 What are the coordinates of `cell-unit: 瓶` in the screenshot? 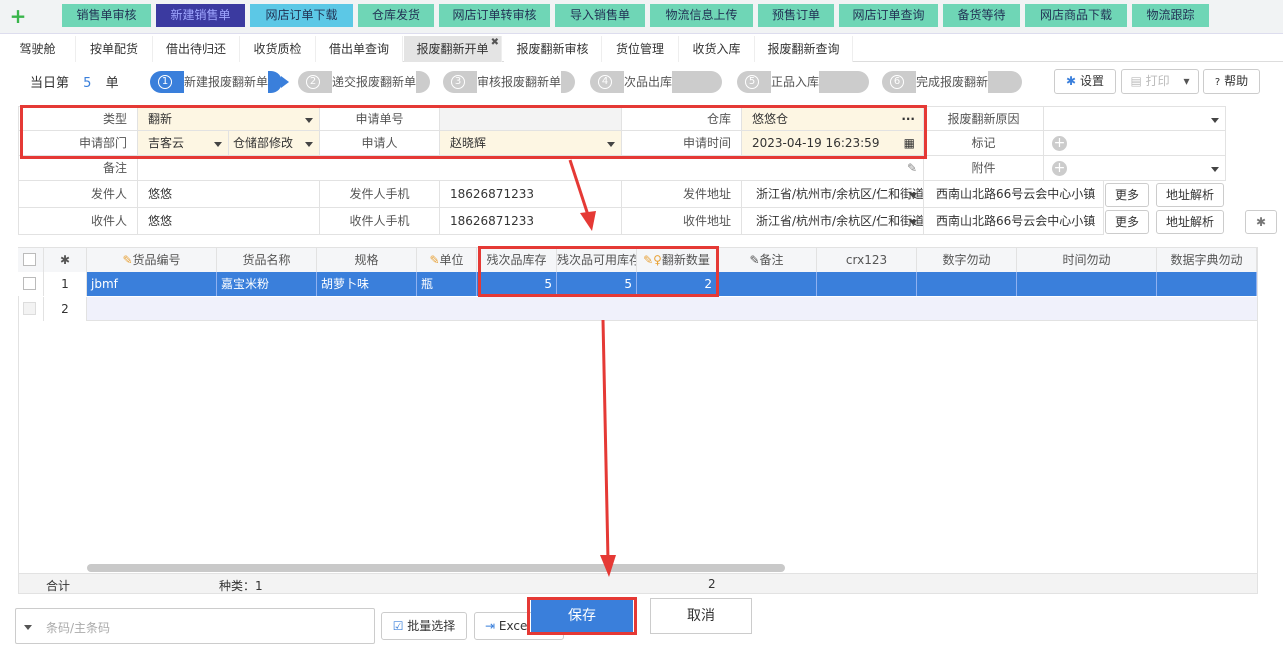 It's located at (447, 284).